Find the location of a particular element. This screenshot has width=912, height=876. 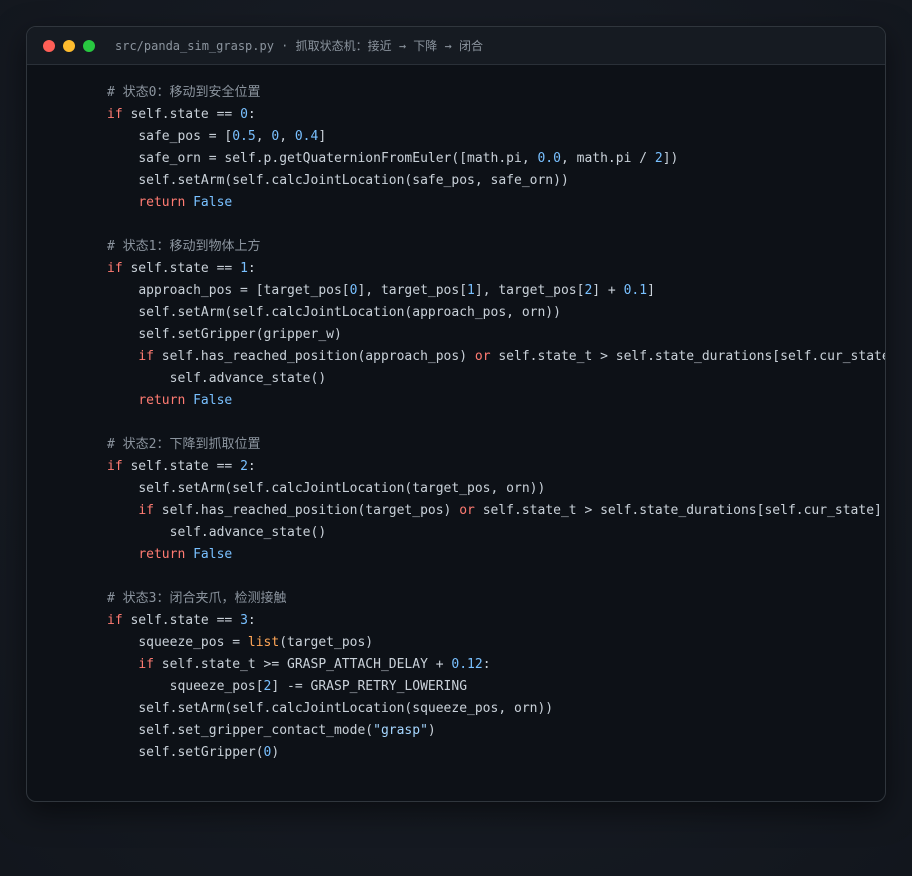

code-token: 0.0 is located at coordinates (549, 158).